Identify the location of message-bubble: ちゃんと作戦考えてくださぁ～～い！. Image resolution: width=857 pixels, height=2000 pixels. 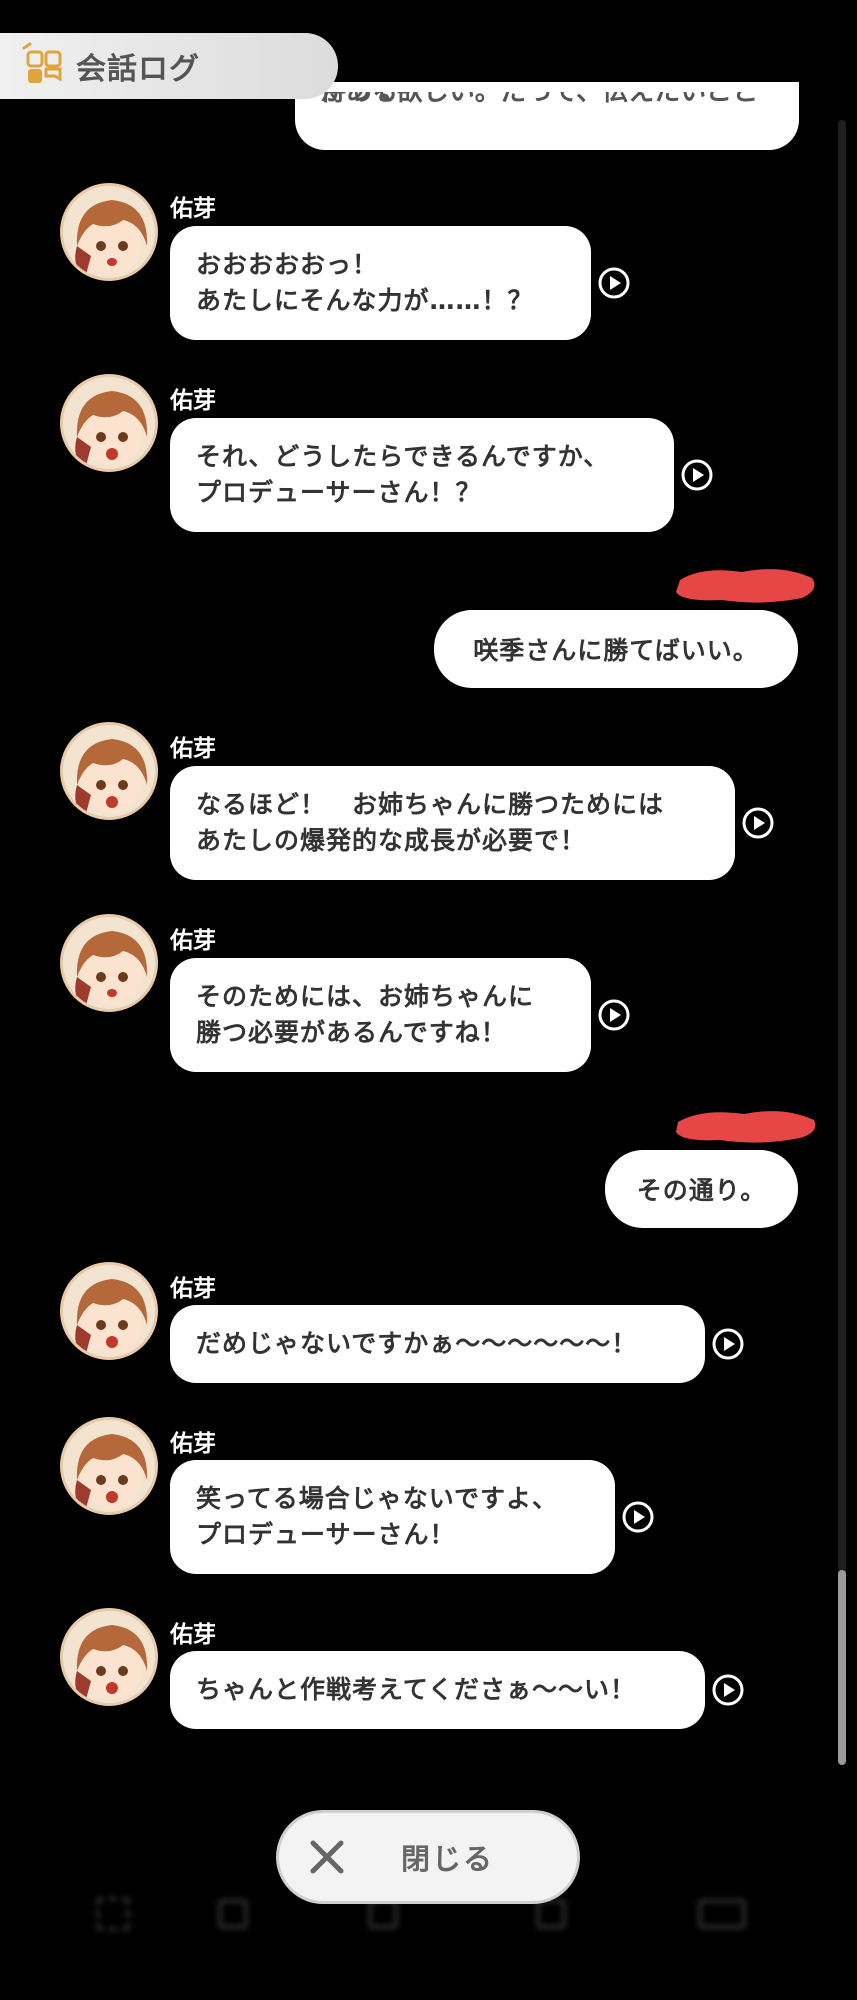
(437, 1690).